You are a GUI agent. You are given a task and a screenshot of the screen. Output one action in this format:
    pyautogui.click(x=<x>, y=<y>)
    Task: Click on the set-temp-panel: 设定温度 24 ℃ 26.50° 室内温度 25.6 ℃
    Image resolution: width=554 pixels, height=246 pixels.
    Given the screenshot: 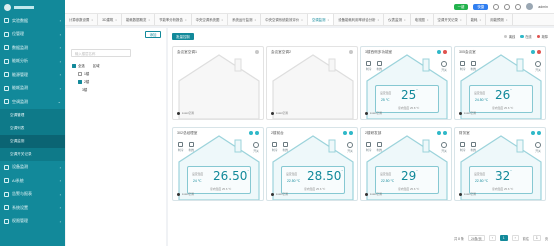 What is the action you would take?
    pyautogui.click(x=219, y=180)
    